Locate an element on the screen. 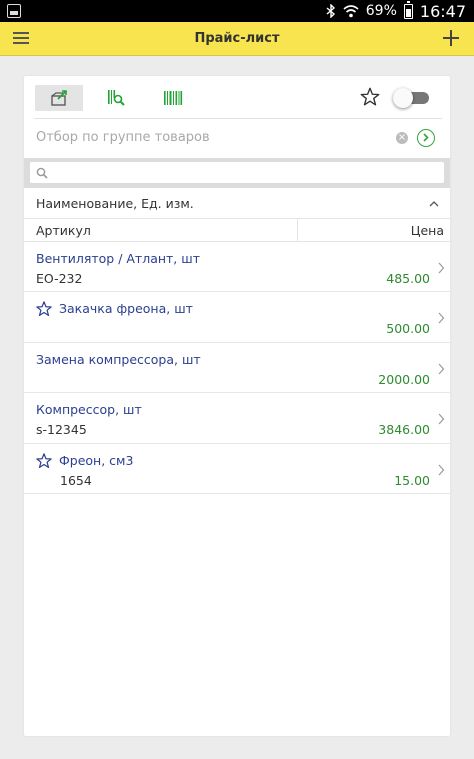 The width and height of the screenshot is (474, 759). list-item: Закачка фреона, шт 500.00 is located at coordinates (237, 317).